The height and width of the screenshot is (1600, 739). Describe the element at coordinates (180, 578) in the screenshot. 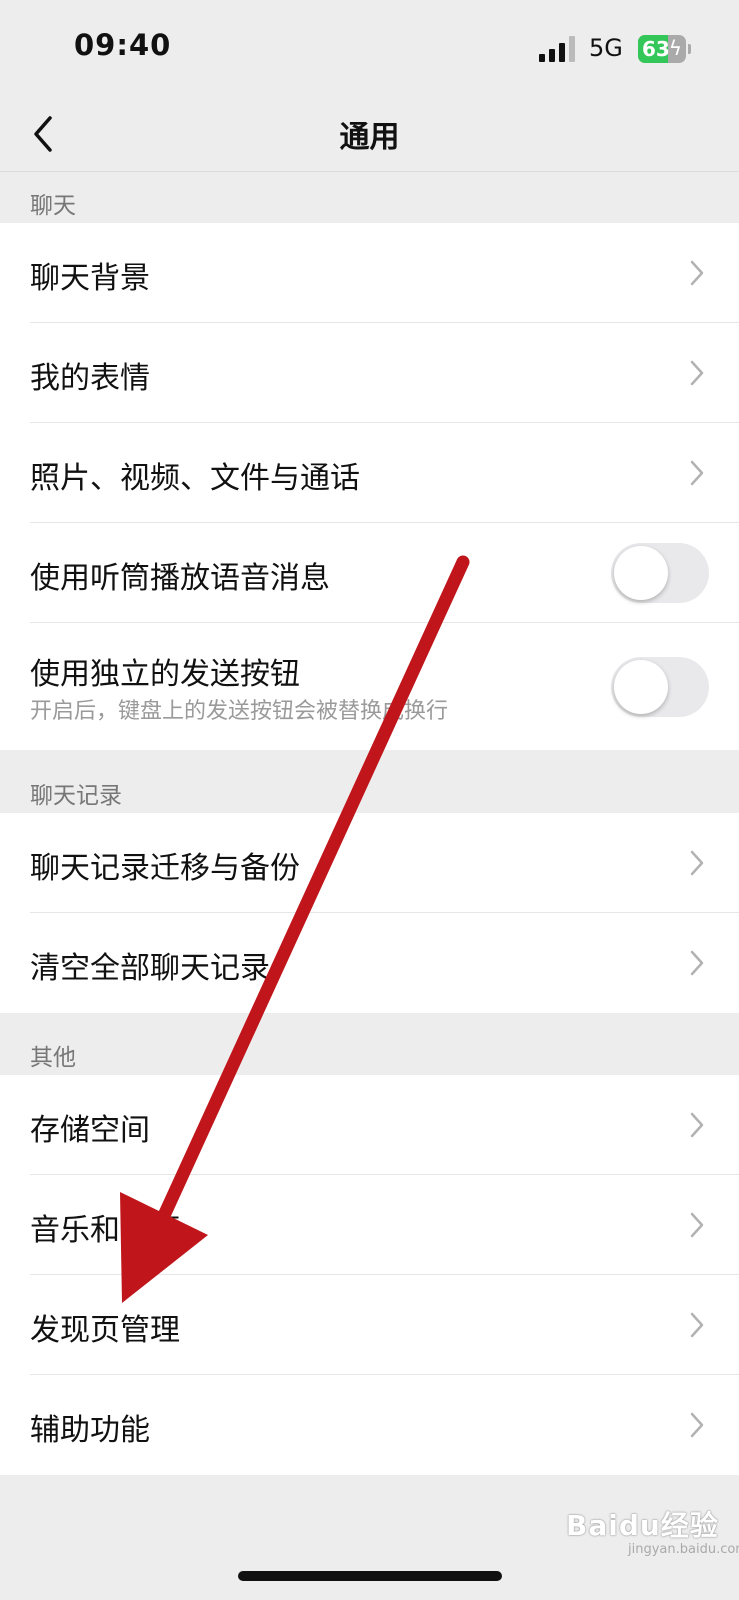

I see `row-label: 使用听筒播放语音消息` at that location.